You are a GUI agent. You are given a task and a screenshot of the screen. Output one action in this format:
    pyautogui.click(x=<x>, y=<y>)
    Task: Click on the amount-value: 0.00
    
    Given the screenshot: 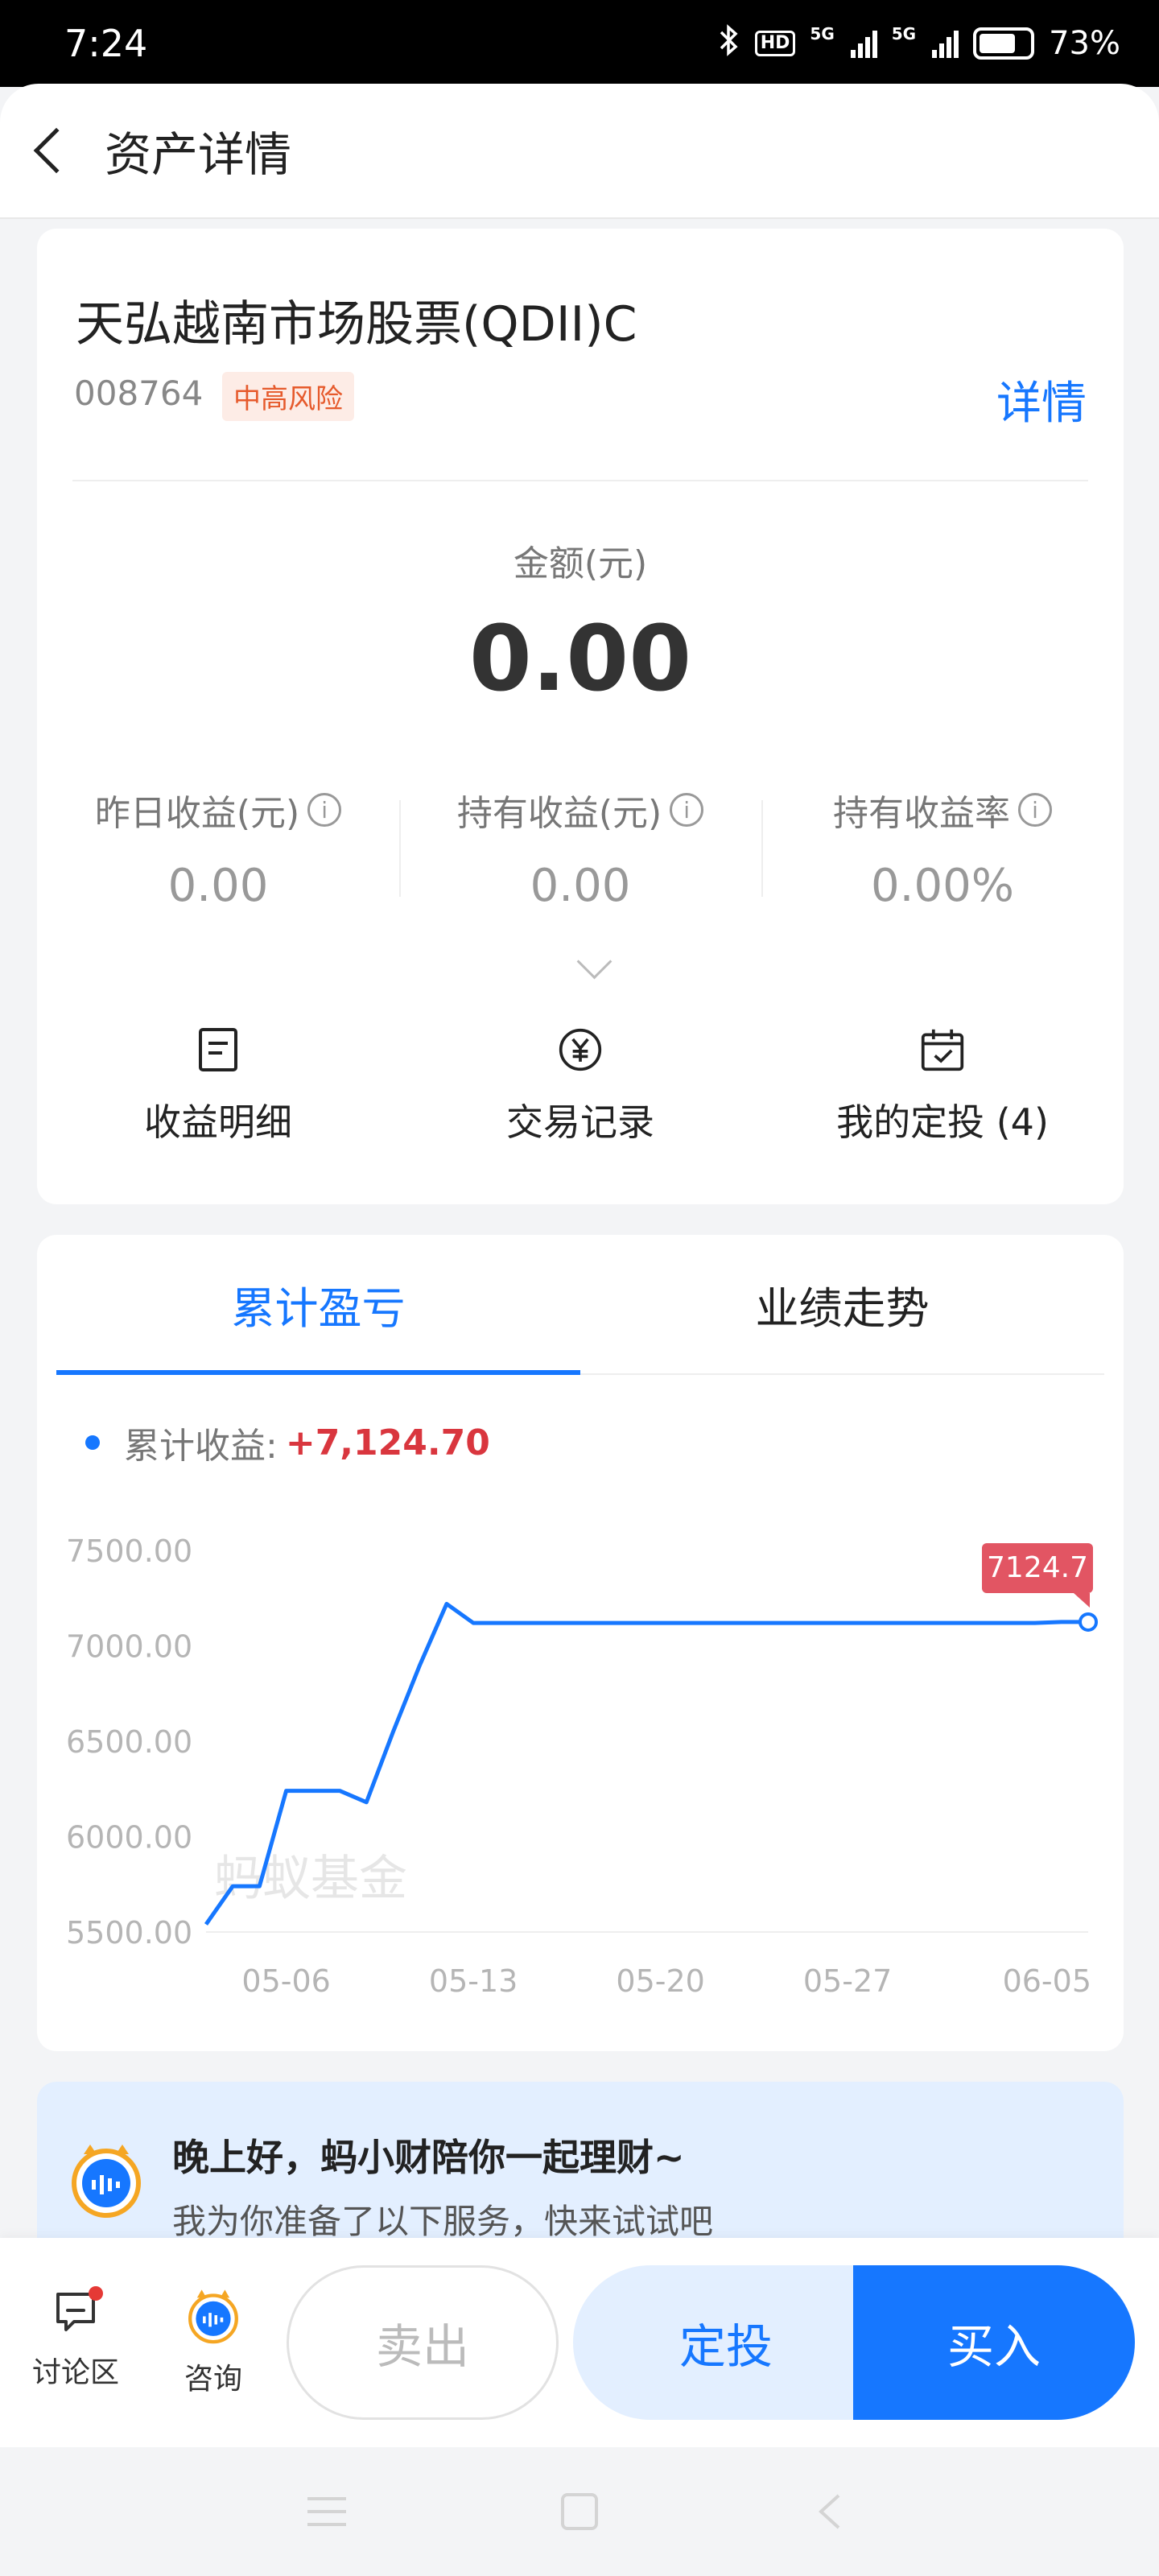 What is the action you would take?
    pyautogui.click(x=580, y=659)
    